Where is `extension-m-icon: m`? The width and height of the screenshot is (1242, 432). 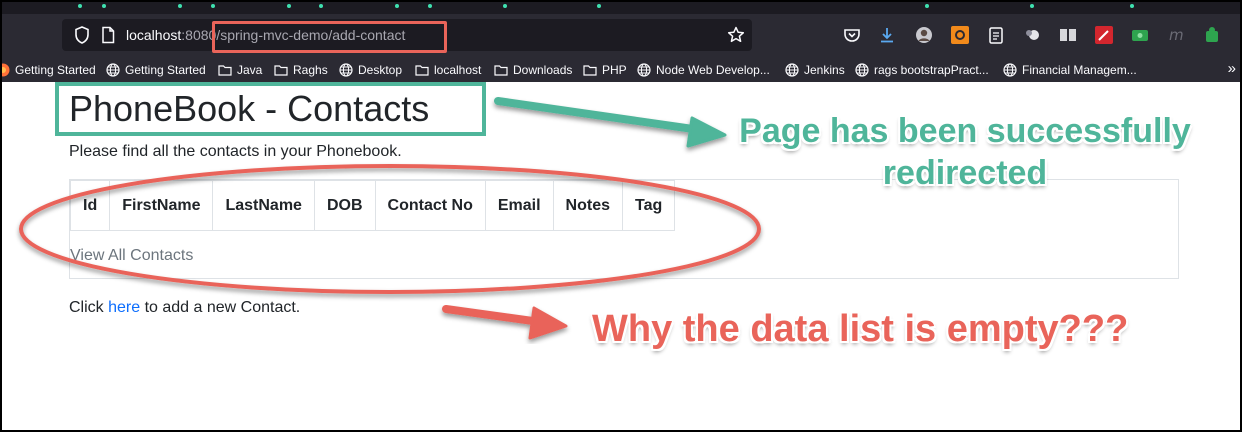
extension-m-icon: m is located at coordinates (1176, 35).